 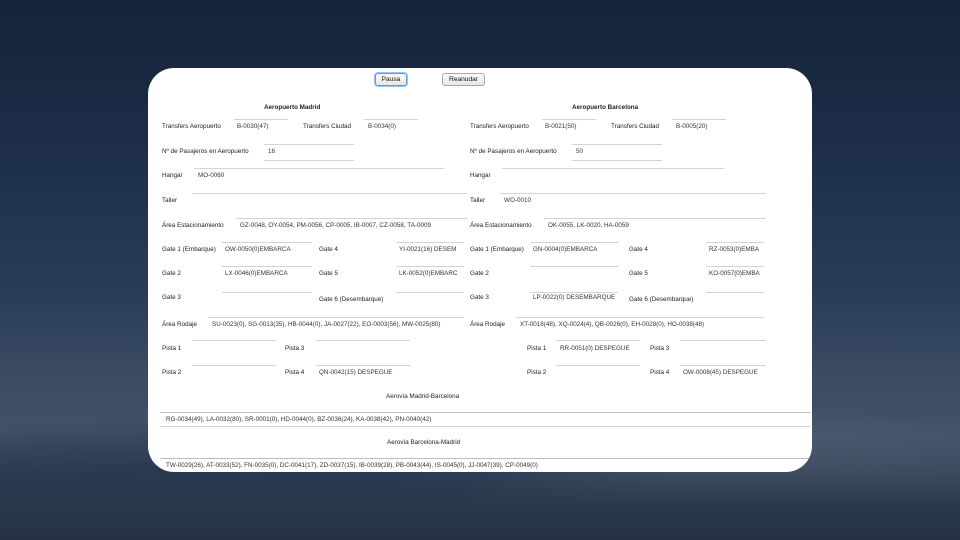 I want to click on barcelona-runway3-label: Pista 3, so click(x=660, y=348).